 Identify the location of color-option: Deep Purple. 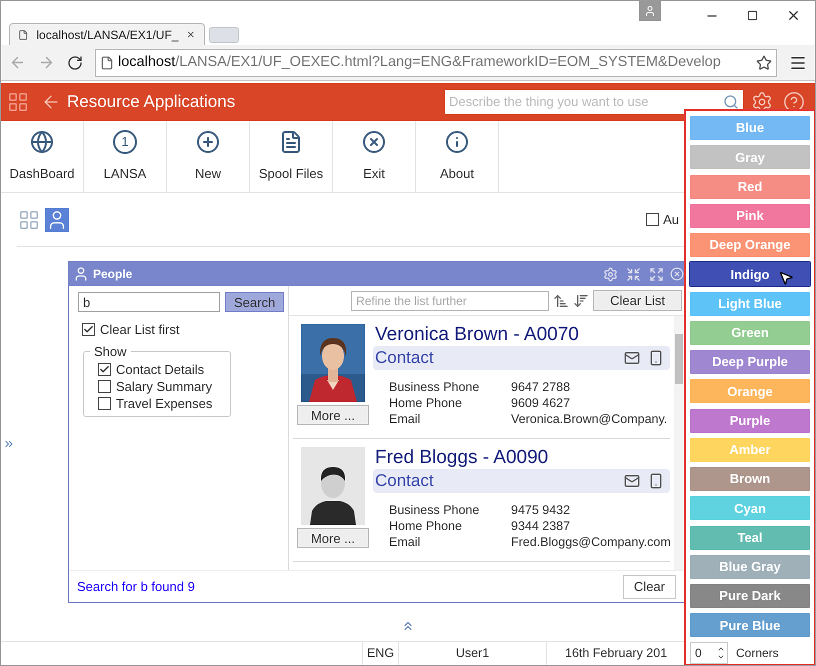
(750, 362).